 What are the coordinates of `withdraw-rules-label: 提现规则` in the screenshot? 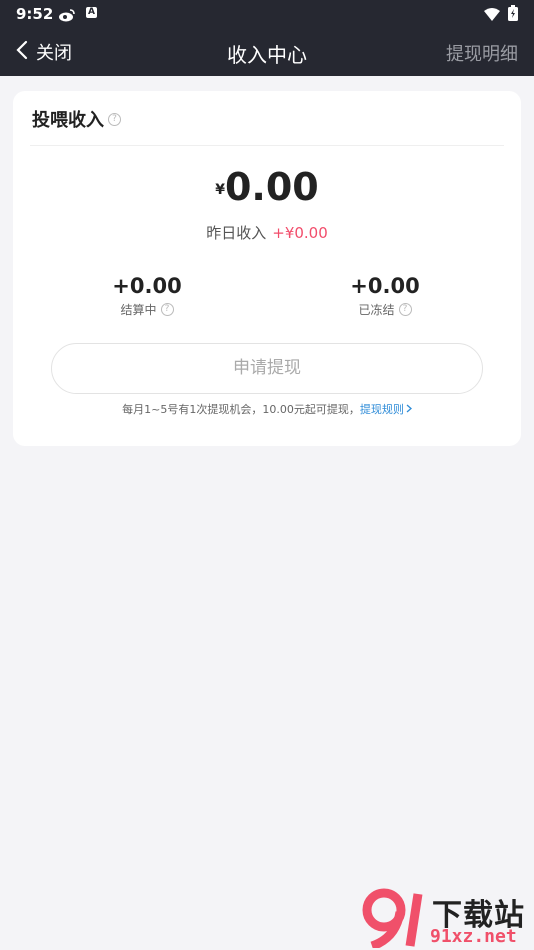 It's located at (381, 409).